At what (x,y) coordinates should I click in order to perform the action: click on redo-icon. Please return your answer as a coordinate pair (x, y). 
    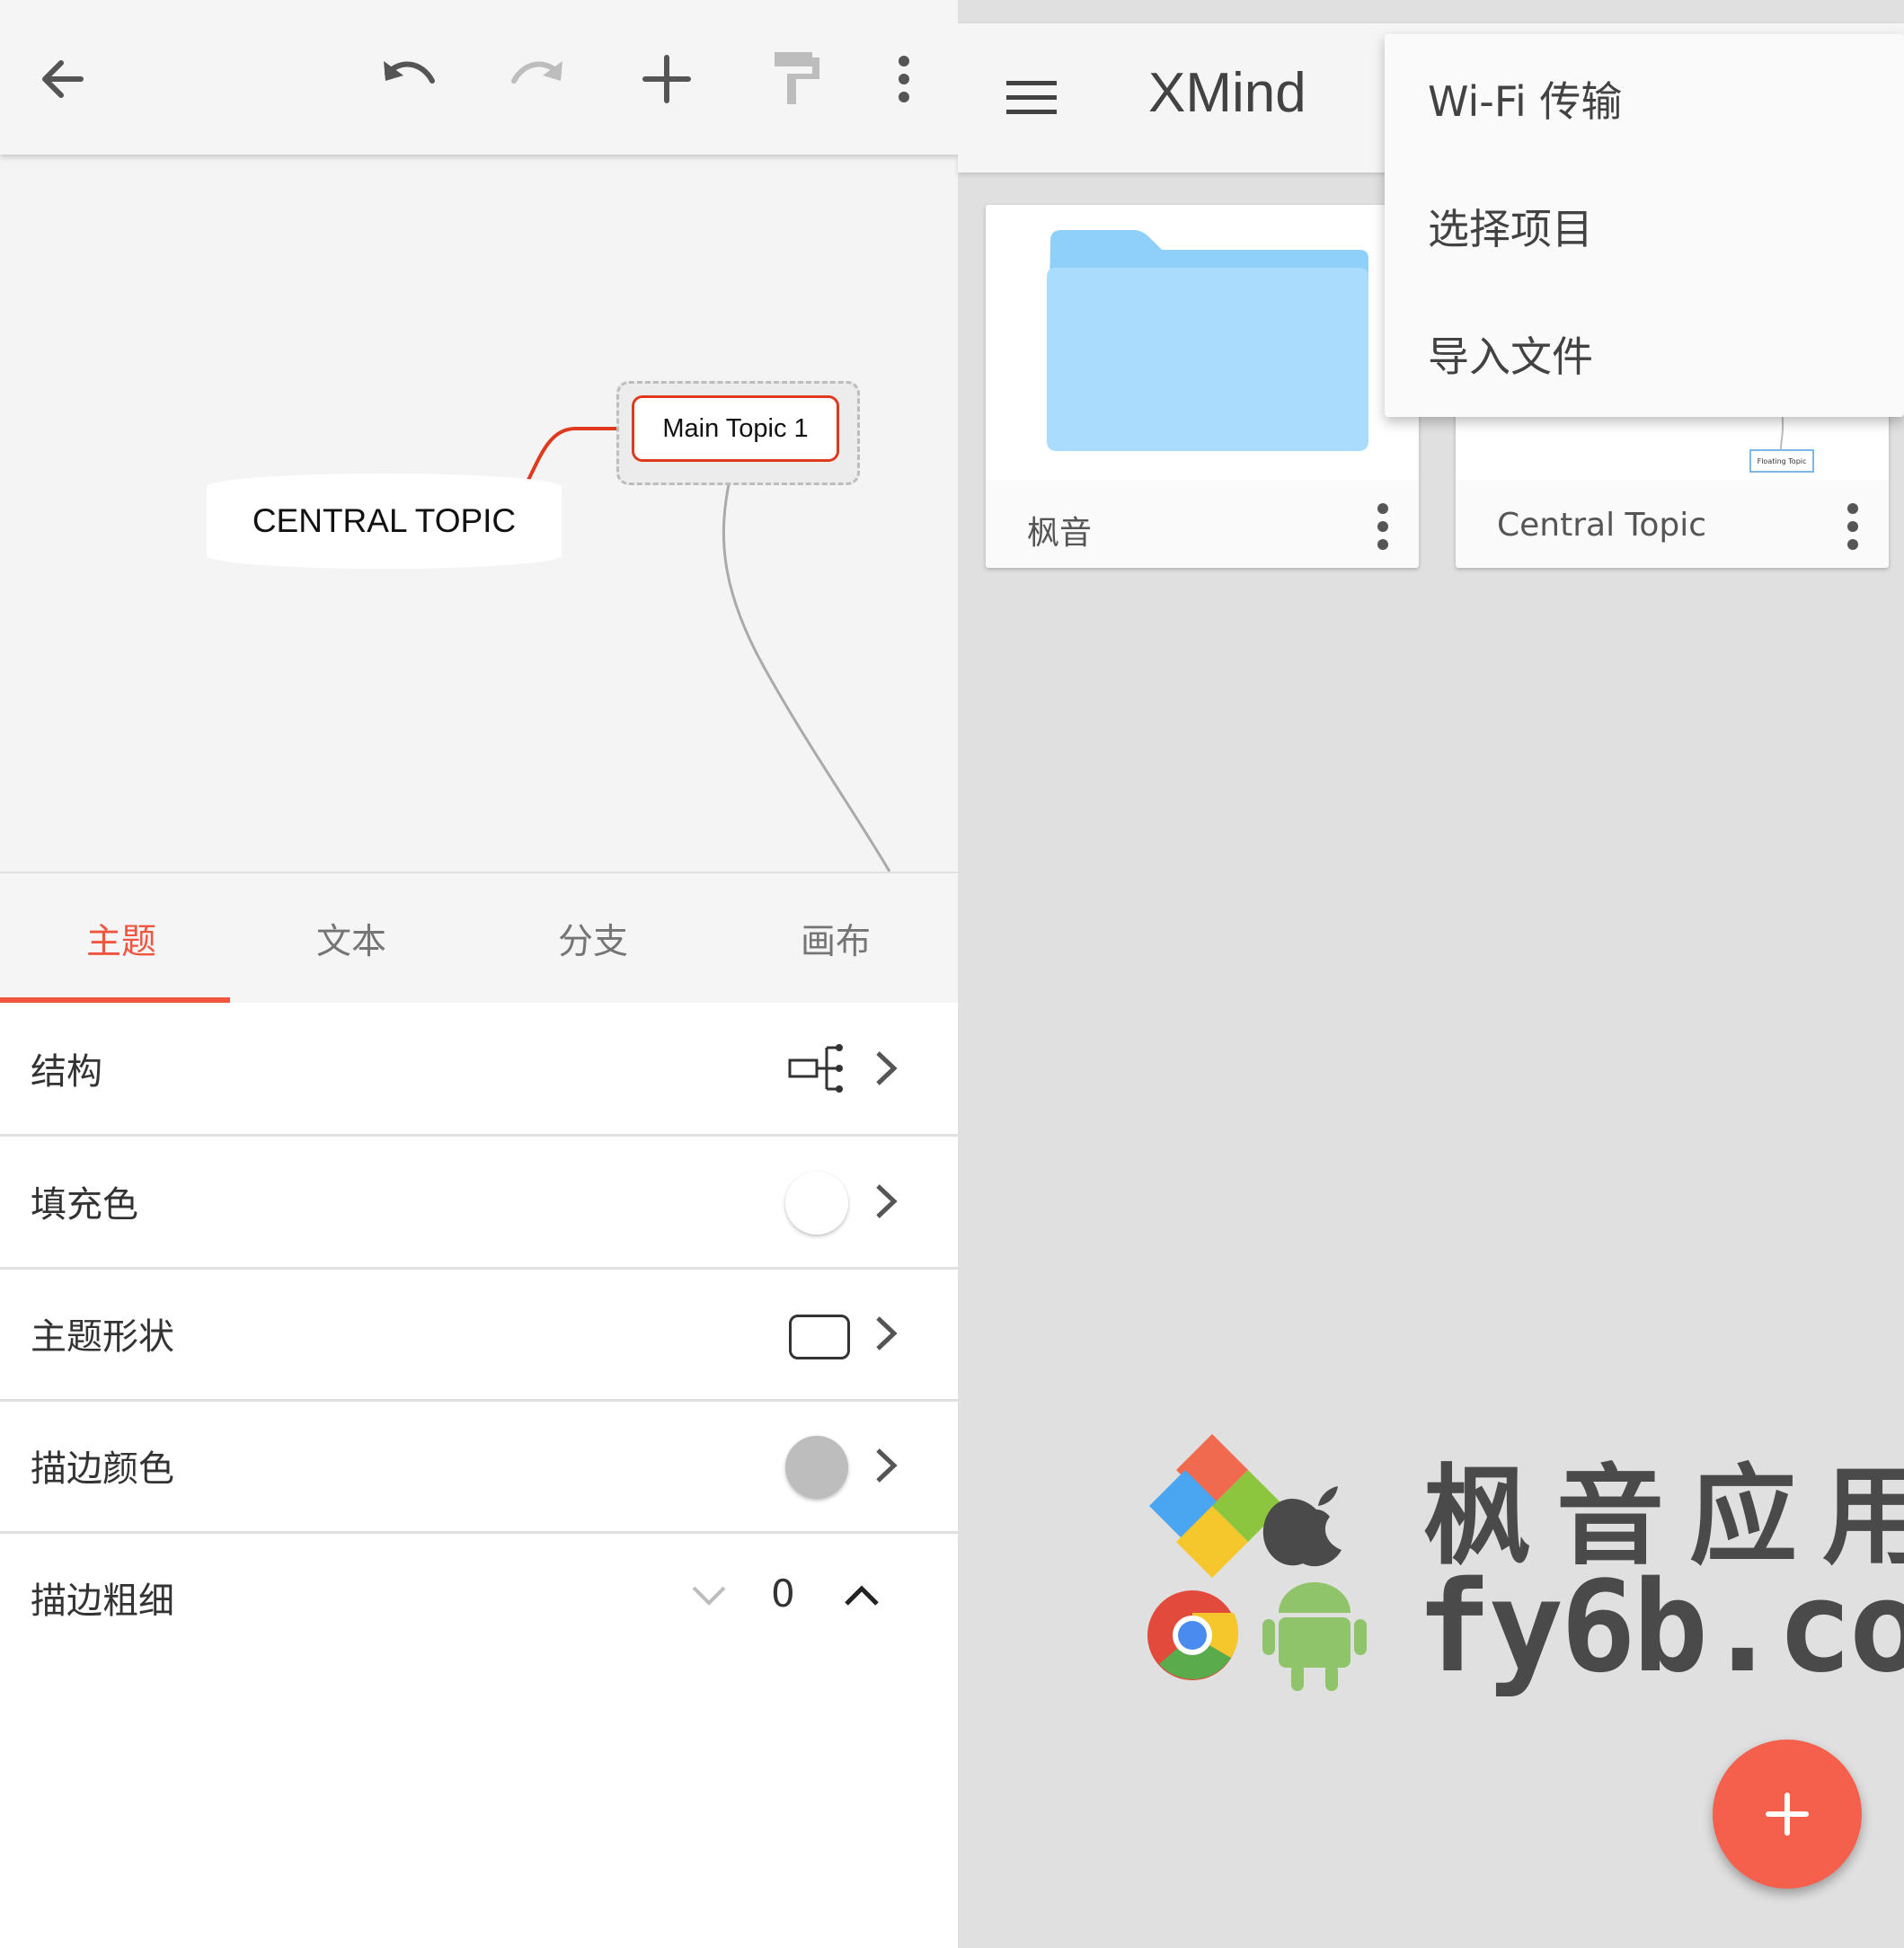
    Looking at the image, I should click on (538, 79).